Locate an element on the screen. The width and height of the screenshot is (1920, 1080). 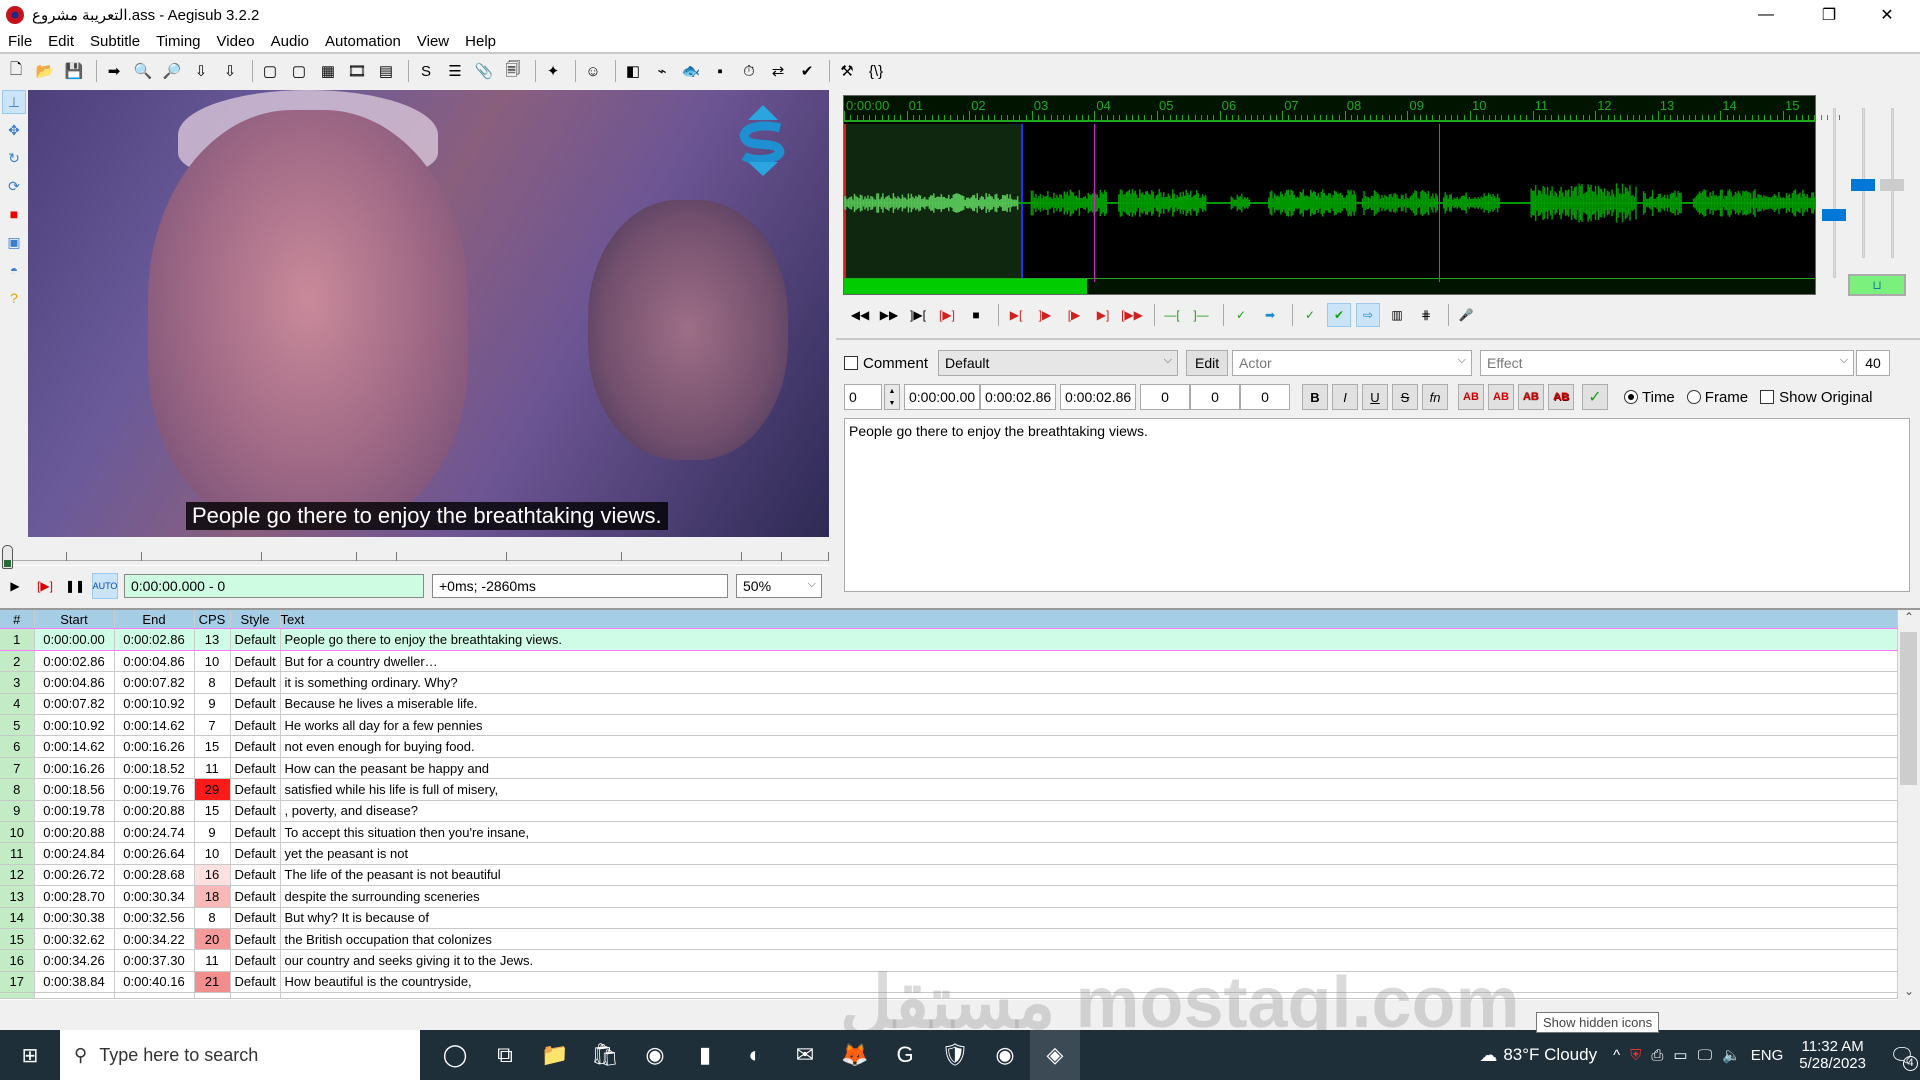
select-icon: ▪ is located at coordinates (720, 71).